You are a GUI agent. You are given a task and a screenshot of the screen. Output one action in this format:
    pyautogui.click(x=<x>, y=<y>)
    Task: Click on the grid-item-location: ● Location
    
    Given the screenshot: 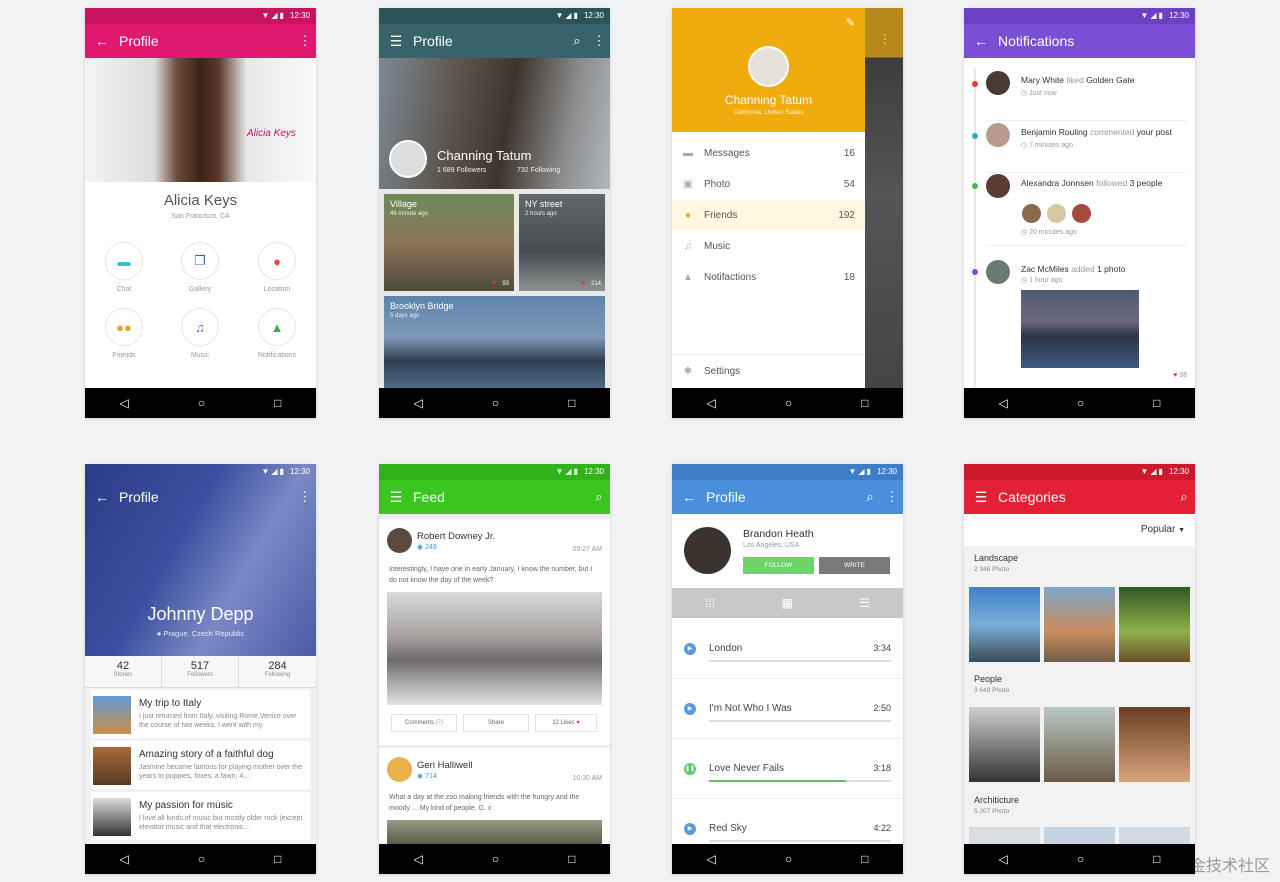 What is the action you would take?
    pyautogui.click(x=277, y=267)
    